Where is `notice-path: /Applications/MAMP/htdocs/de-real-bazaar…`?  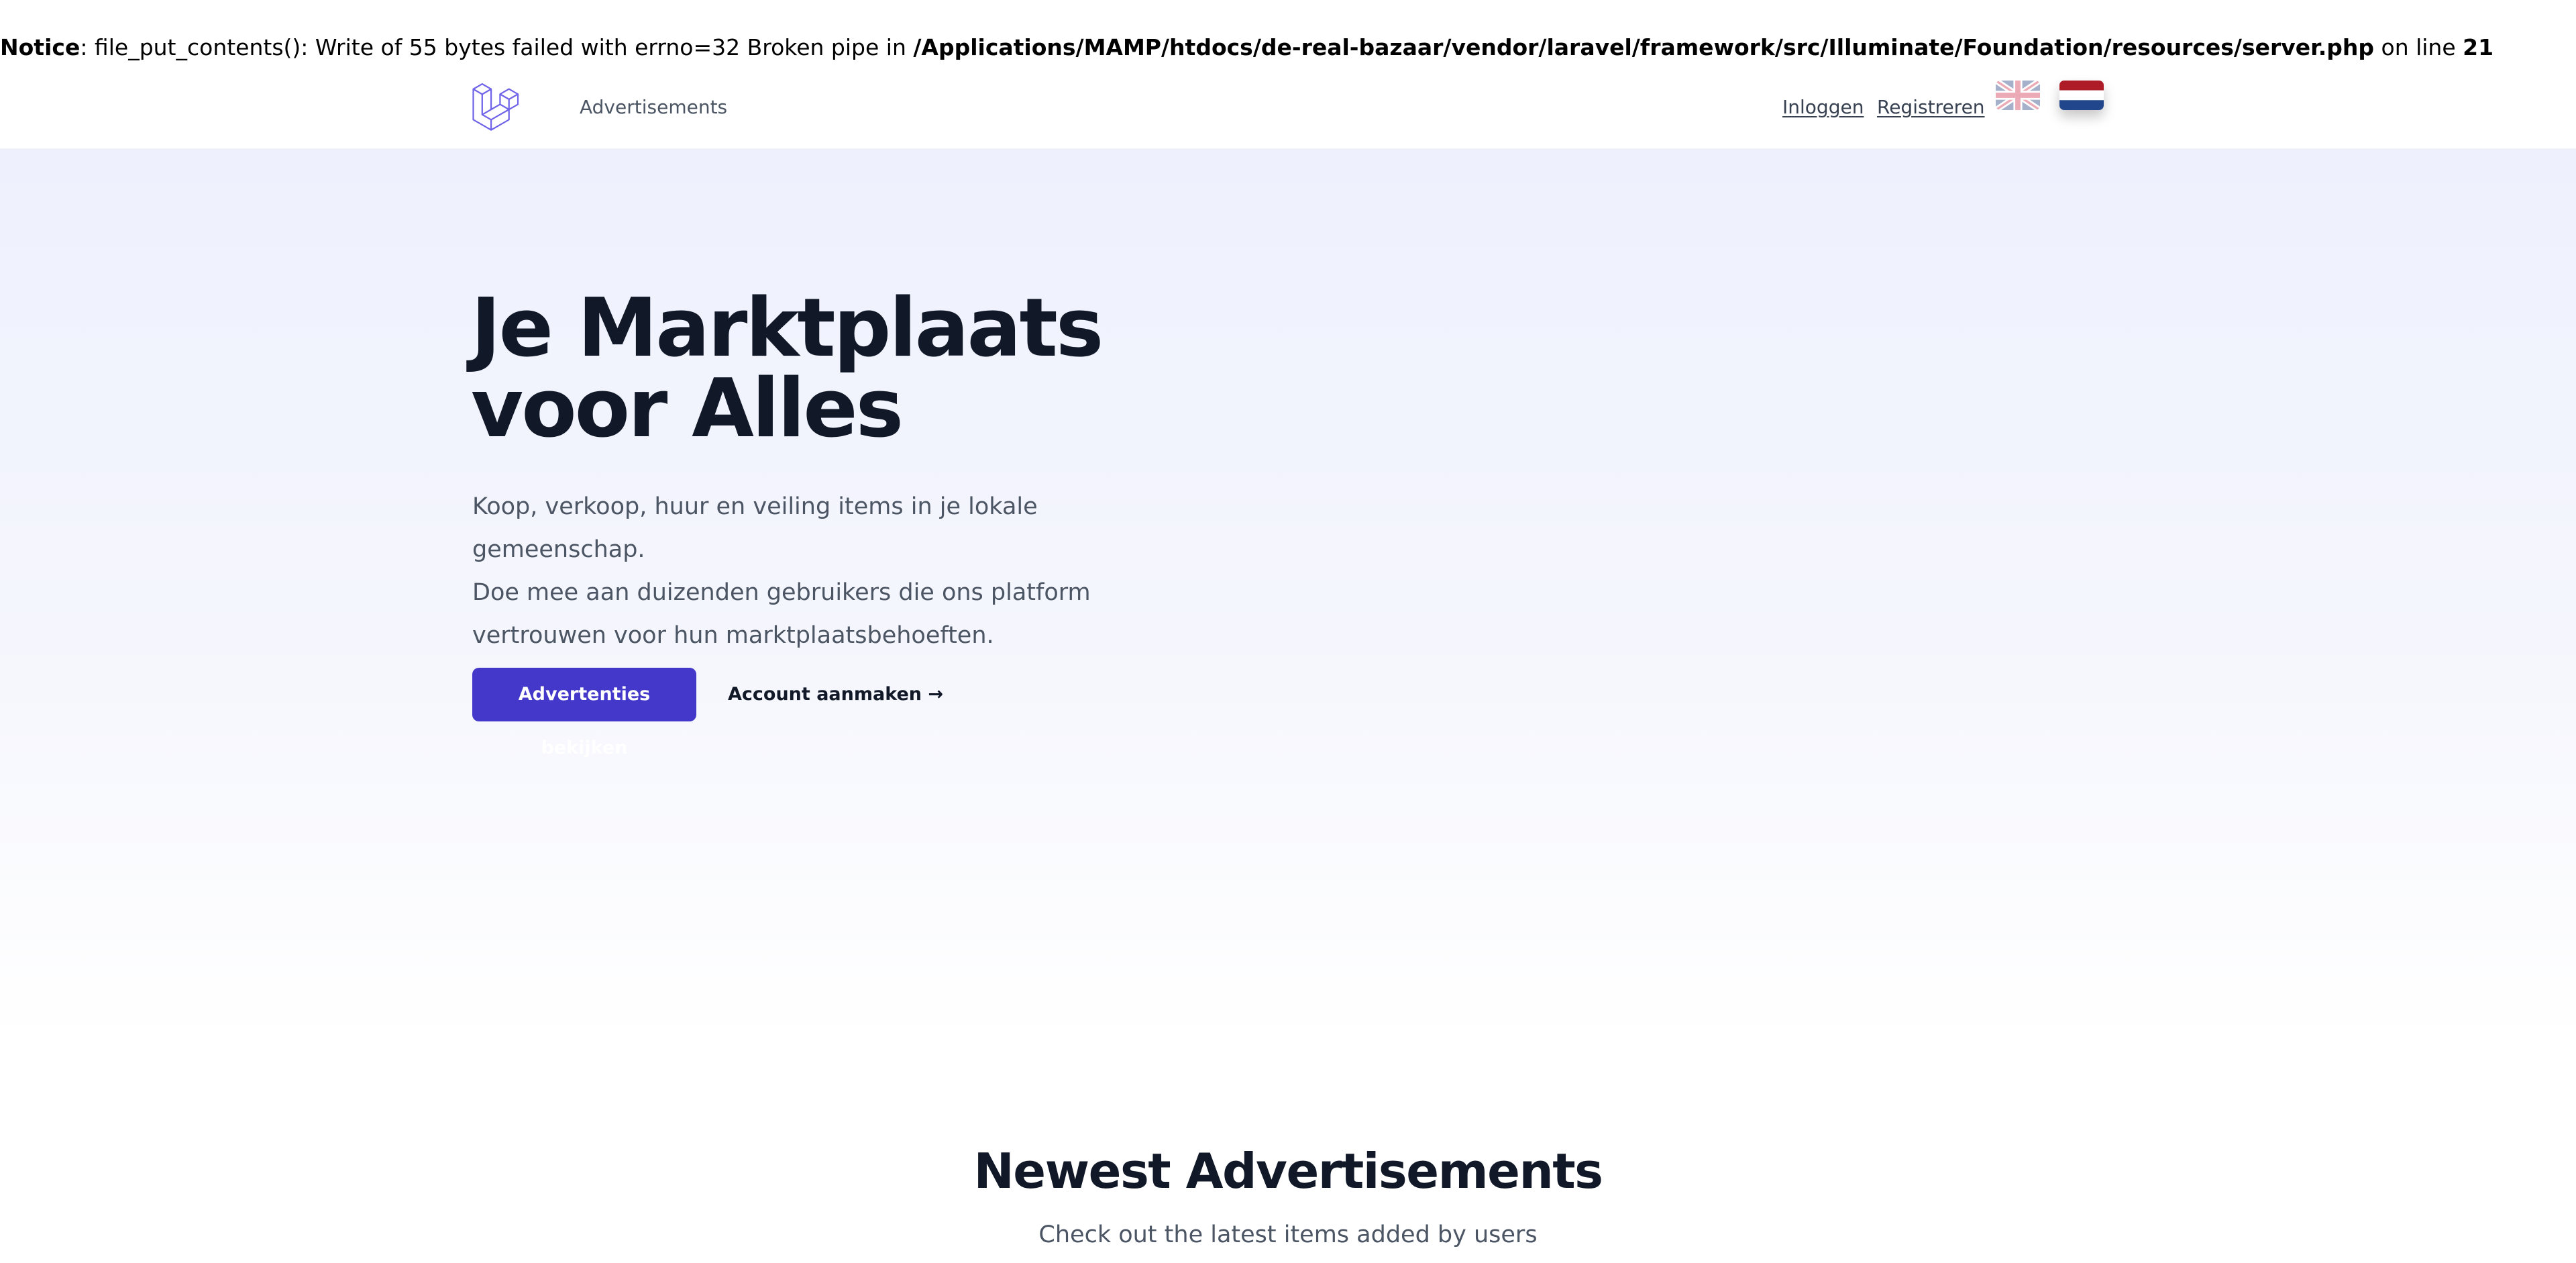 notice-path: /Applications/MAMP/htdocs/de-real-bazaar… is located at coordinates (1644, 47).